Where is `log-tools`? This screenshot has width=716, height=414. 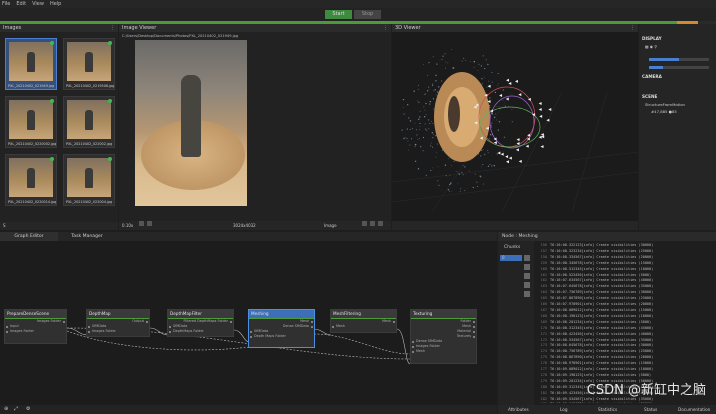
log-tools is located at coordinates (528, 277).